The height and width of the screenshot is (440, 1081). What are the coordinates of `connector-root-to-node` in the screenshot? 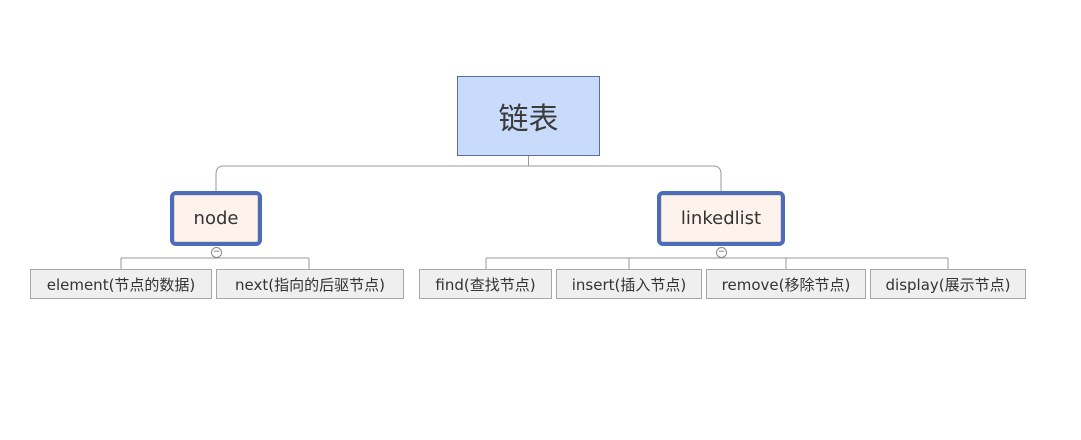 It's located at (372, 178).